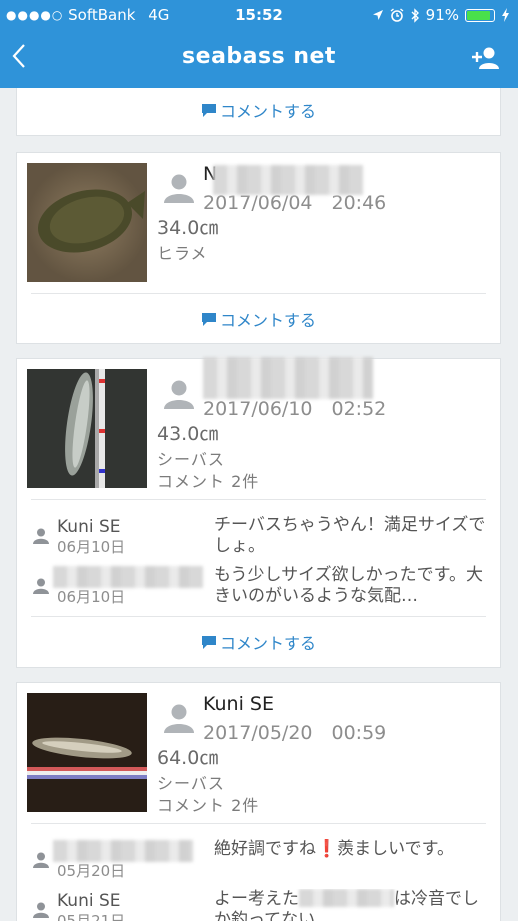 The width and height of the screenshot is (518, 921). I want to click on bluetooth-icon, so click(415, 15).